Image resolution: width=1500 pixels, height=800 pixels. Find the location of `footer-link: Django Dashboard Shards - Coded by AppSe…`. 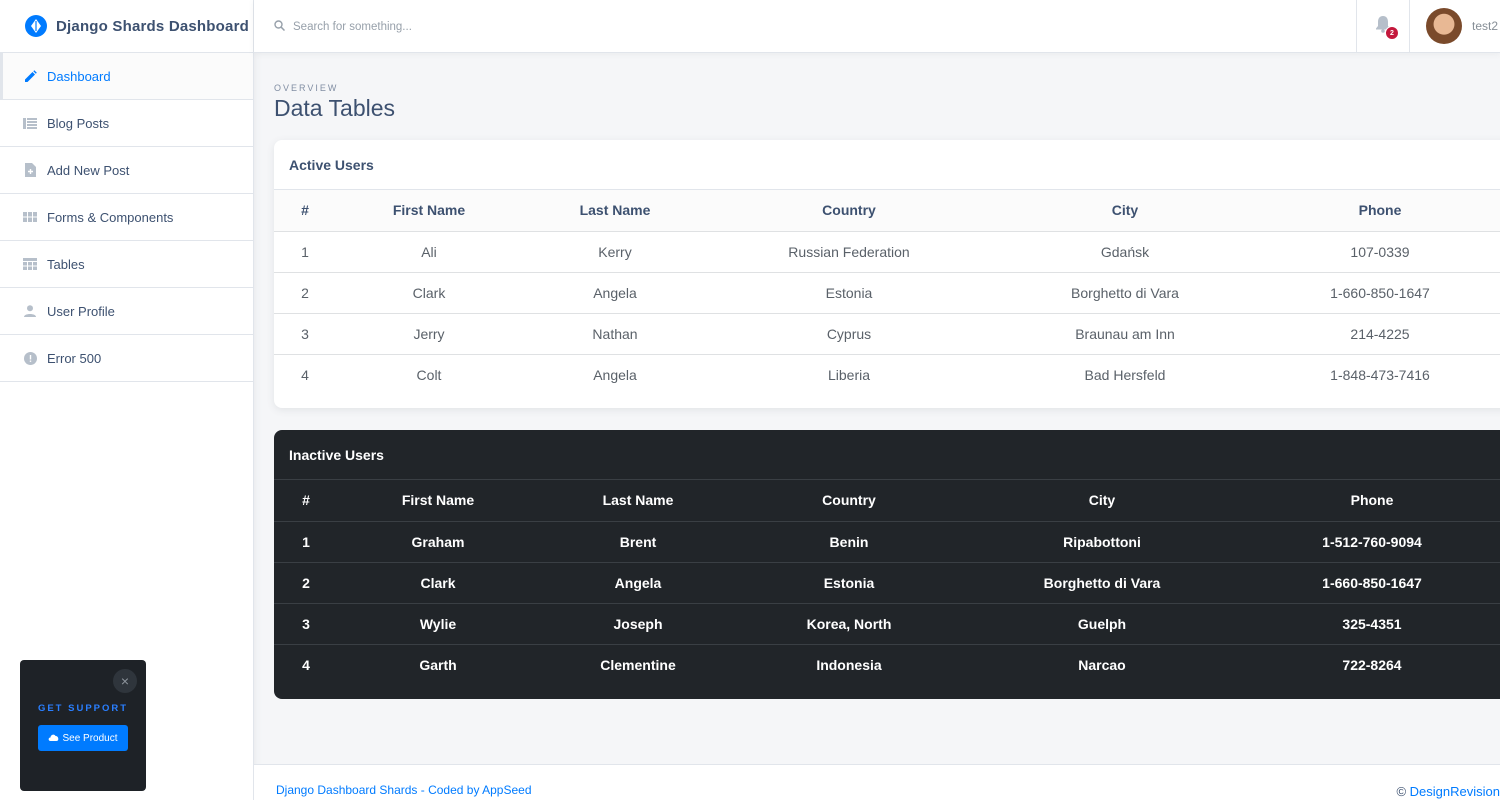

footer-link: Django Dashboard Shards - Coded by AppSe… is located at coordinates (404, 790).